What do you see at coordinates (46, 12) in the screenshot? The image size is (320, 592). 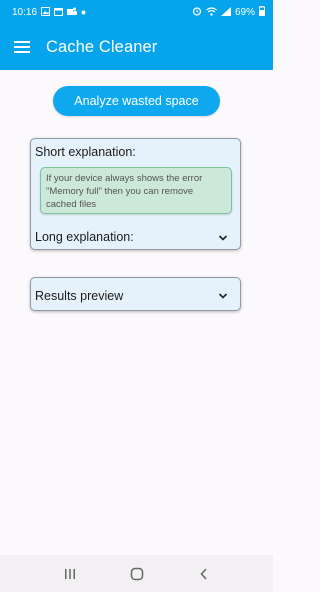 I see `gallery-notification-icon` at bounding box center [46, 12].